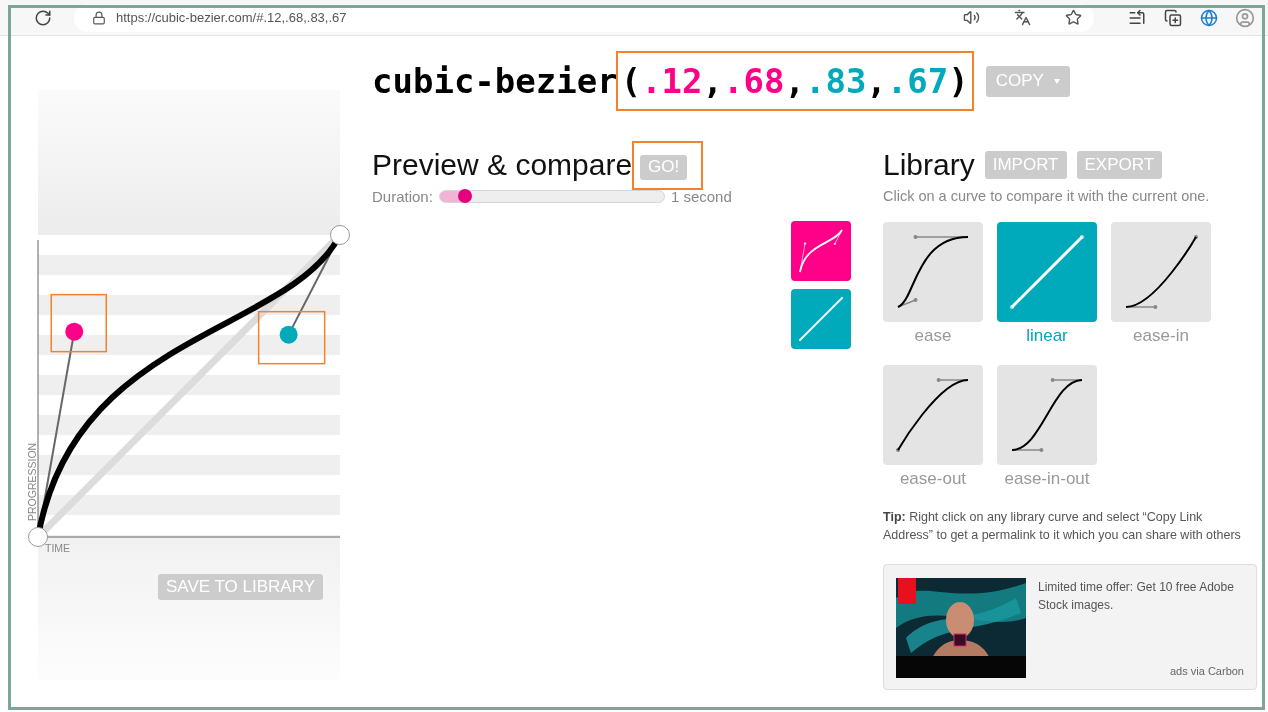  Describe the element at coordinates (32, 481) in the screenshot. I see `axis-label: PROGRESSION` at that location.